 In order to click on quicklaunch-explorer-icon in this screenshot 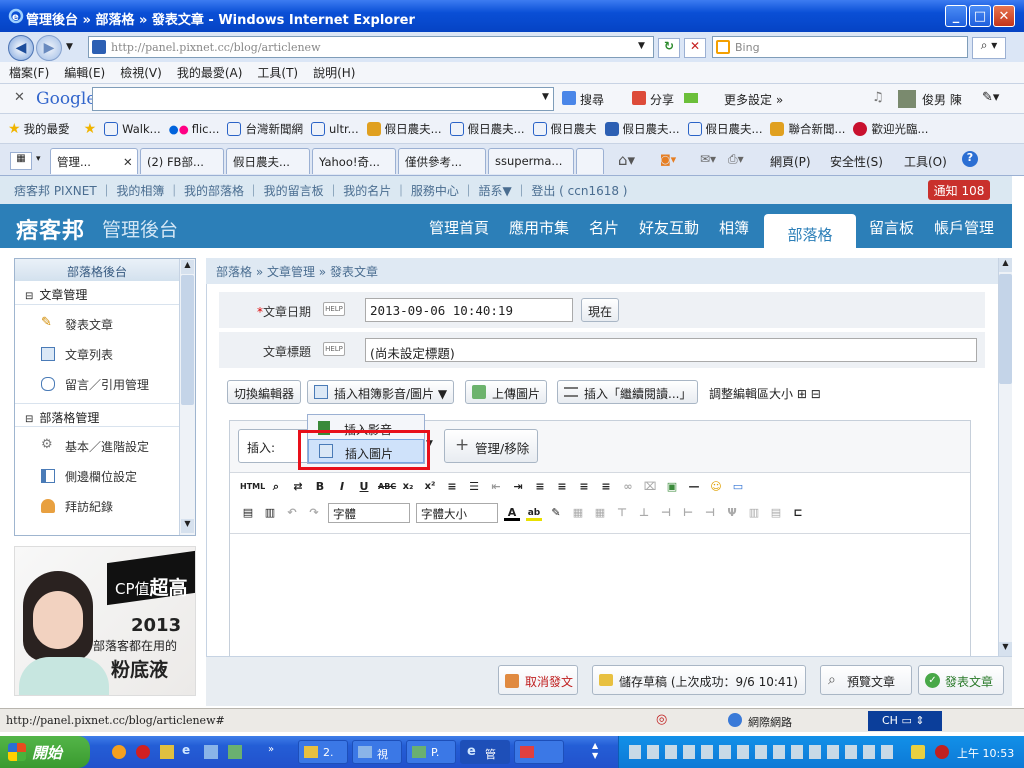, I will do `click(211, 752)`.